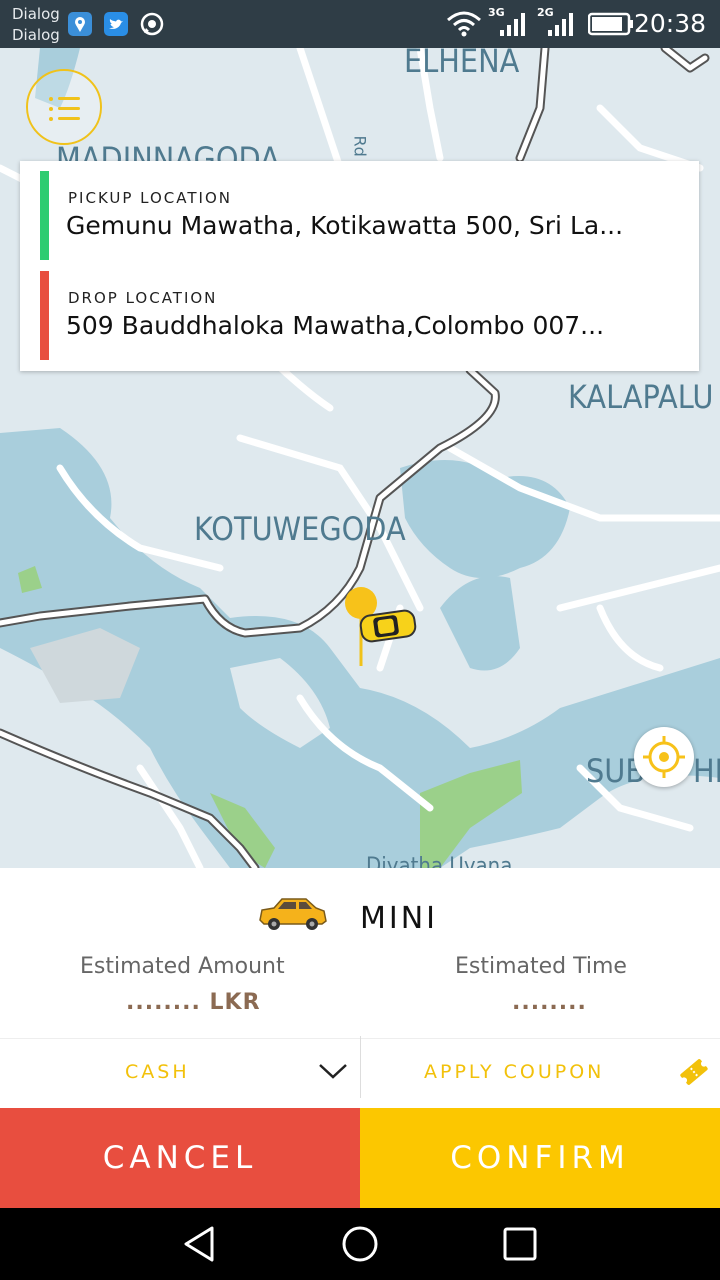 The image size is (720, 1280). Describe the element at coordinates (64, 107) in the screenshot. I see `menu-button` at that location.